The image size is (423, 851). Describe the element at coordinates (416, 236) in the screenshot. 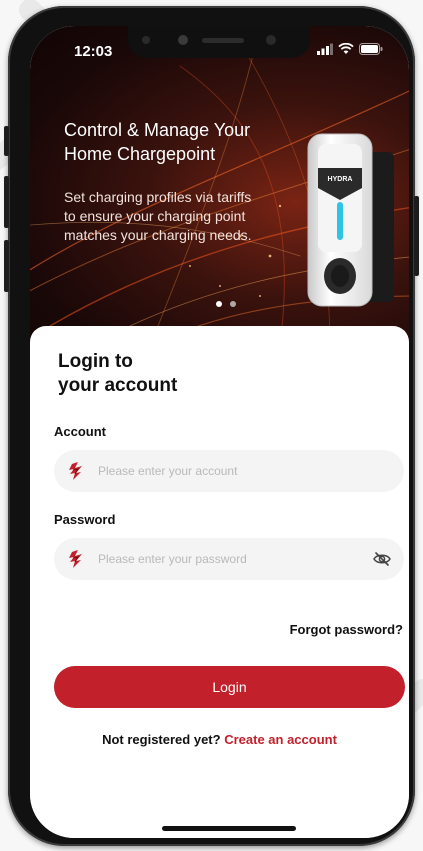

I see `phone-power-button` at that location.